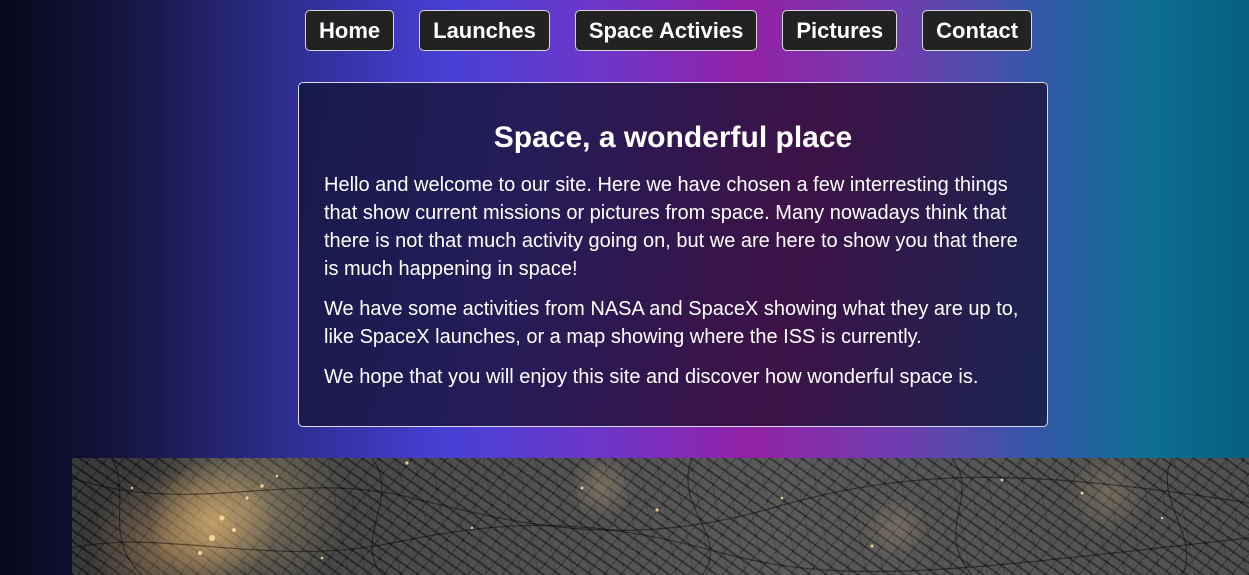 Image resolution: width=1249 pixels, height=575 pixels. What do you see at coordinates (666, 30) in the screenshot?
I see `nav-space-activities-button: Space Activies` at bounding box center [666, 30].